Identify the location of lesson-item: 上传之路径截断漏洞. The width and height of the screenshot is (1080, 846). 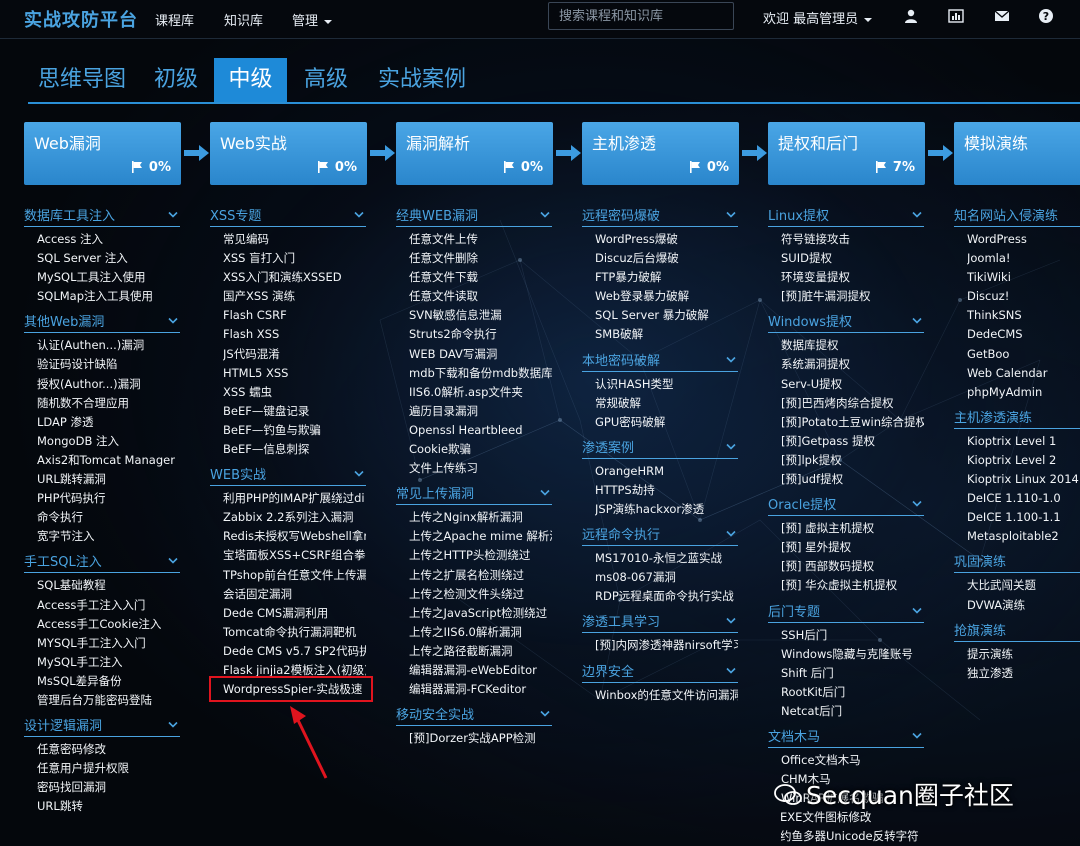
(480, 651).